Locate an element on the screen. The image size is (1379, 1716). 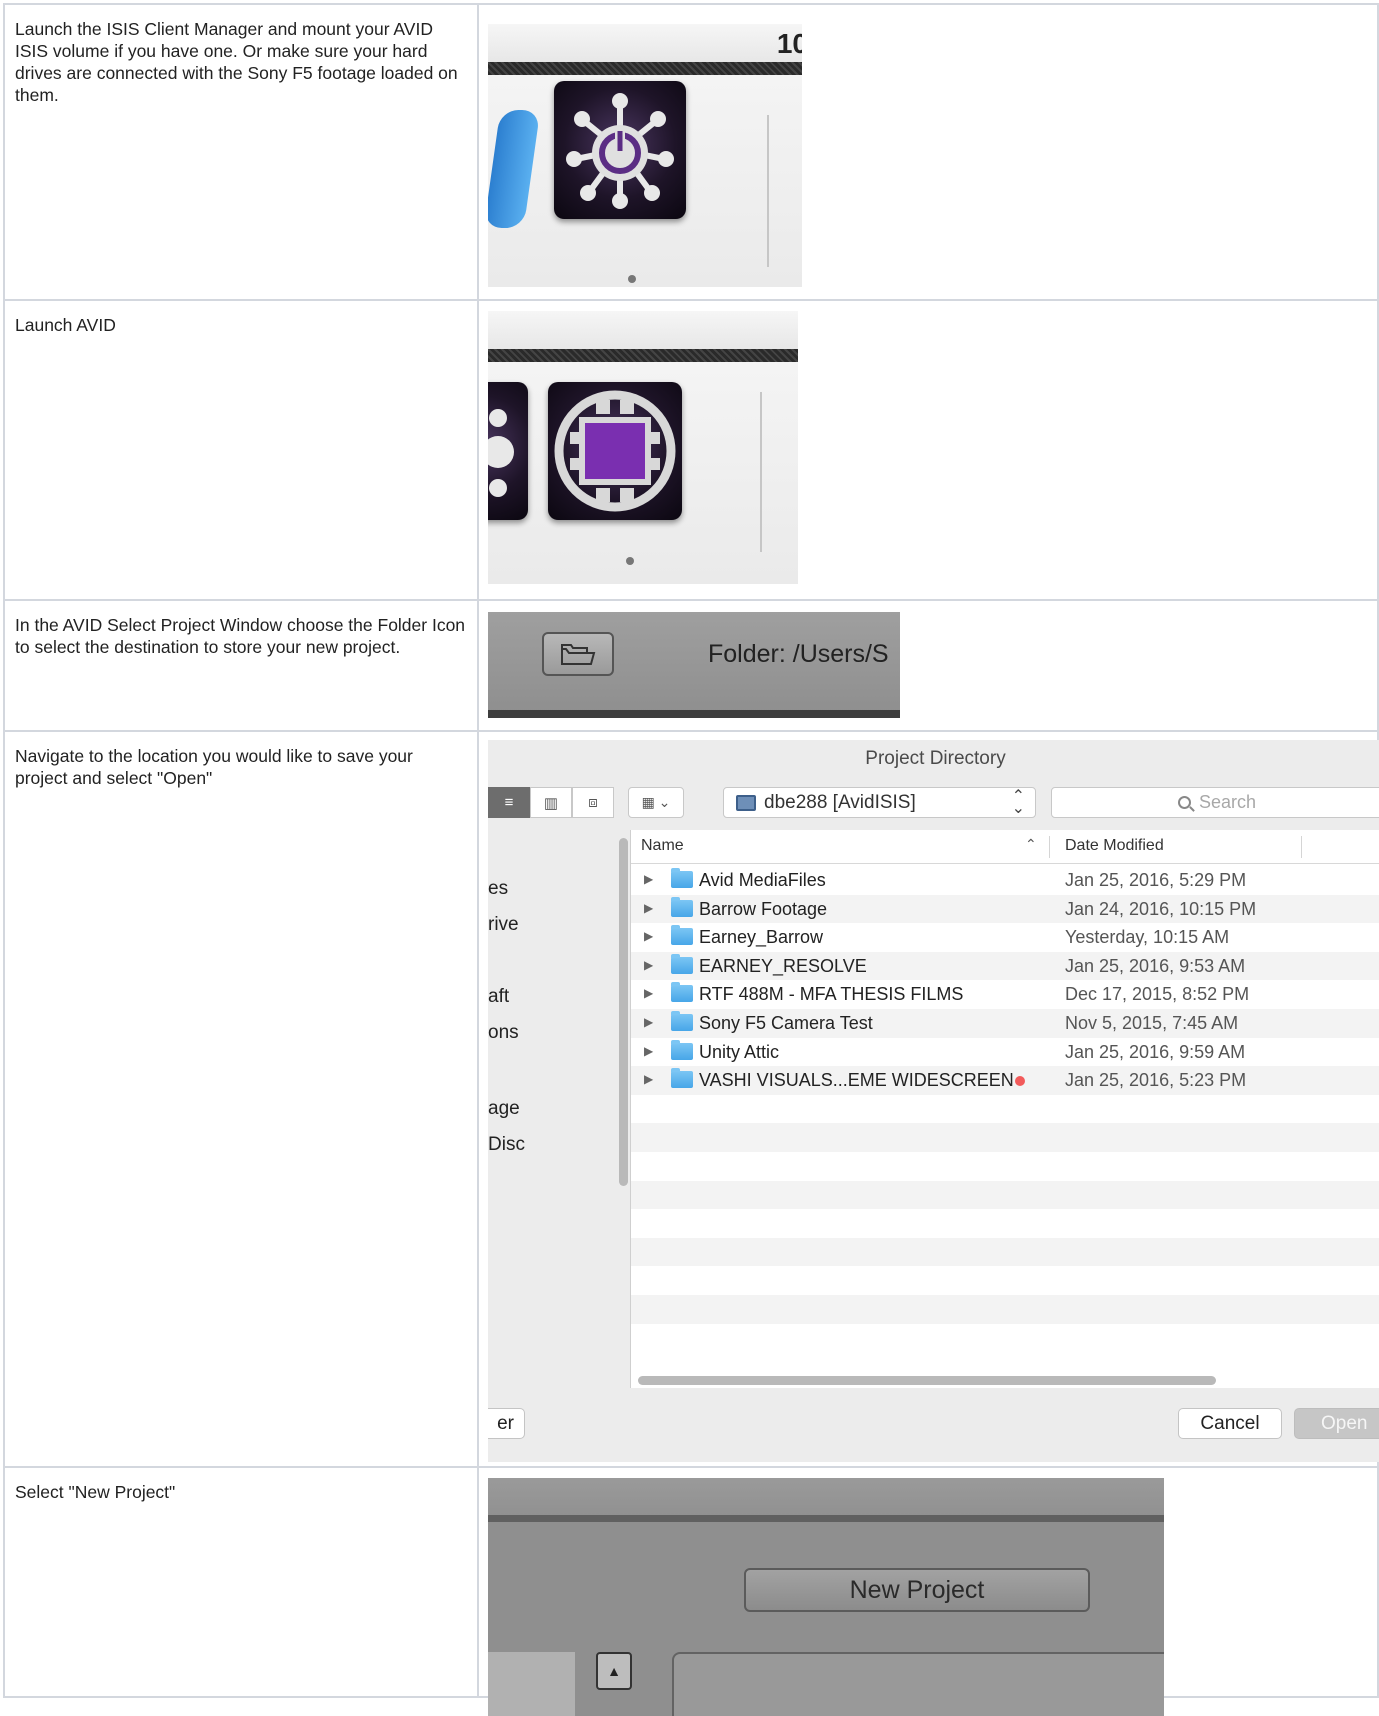
arrange-menu-icon: ▦ ⌄ is located at coordinates (656, 802).